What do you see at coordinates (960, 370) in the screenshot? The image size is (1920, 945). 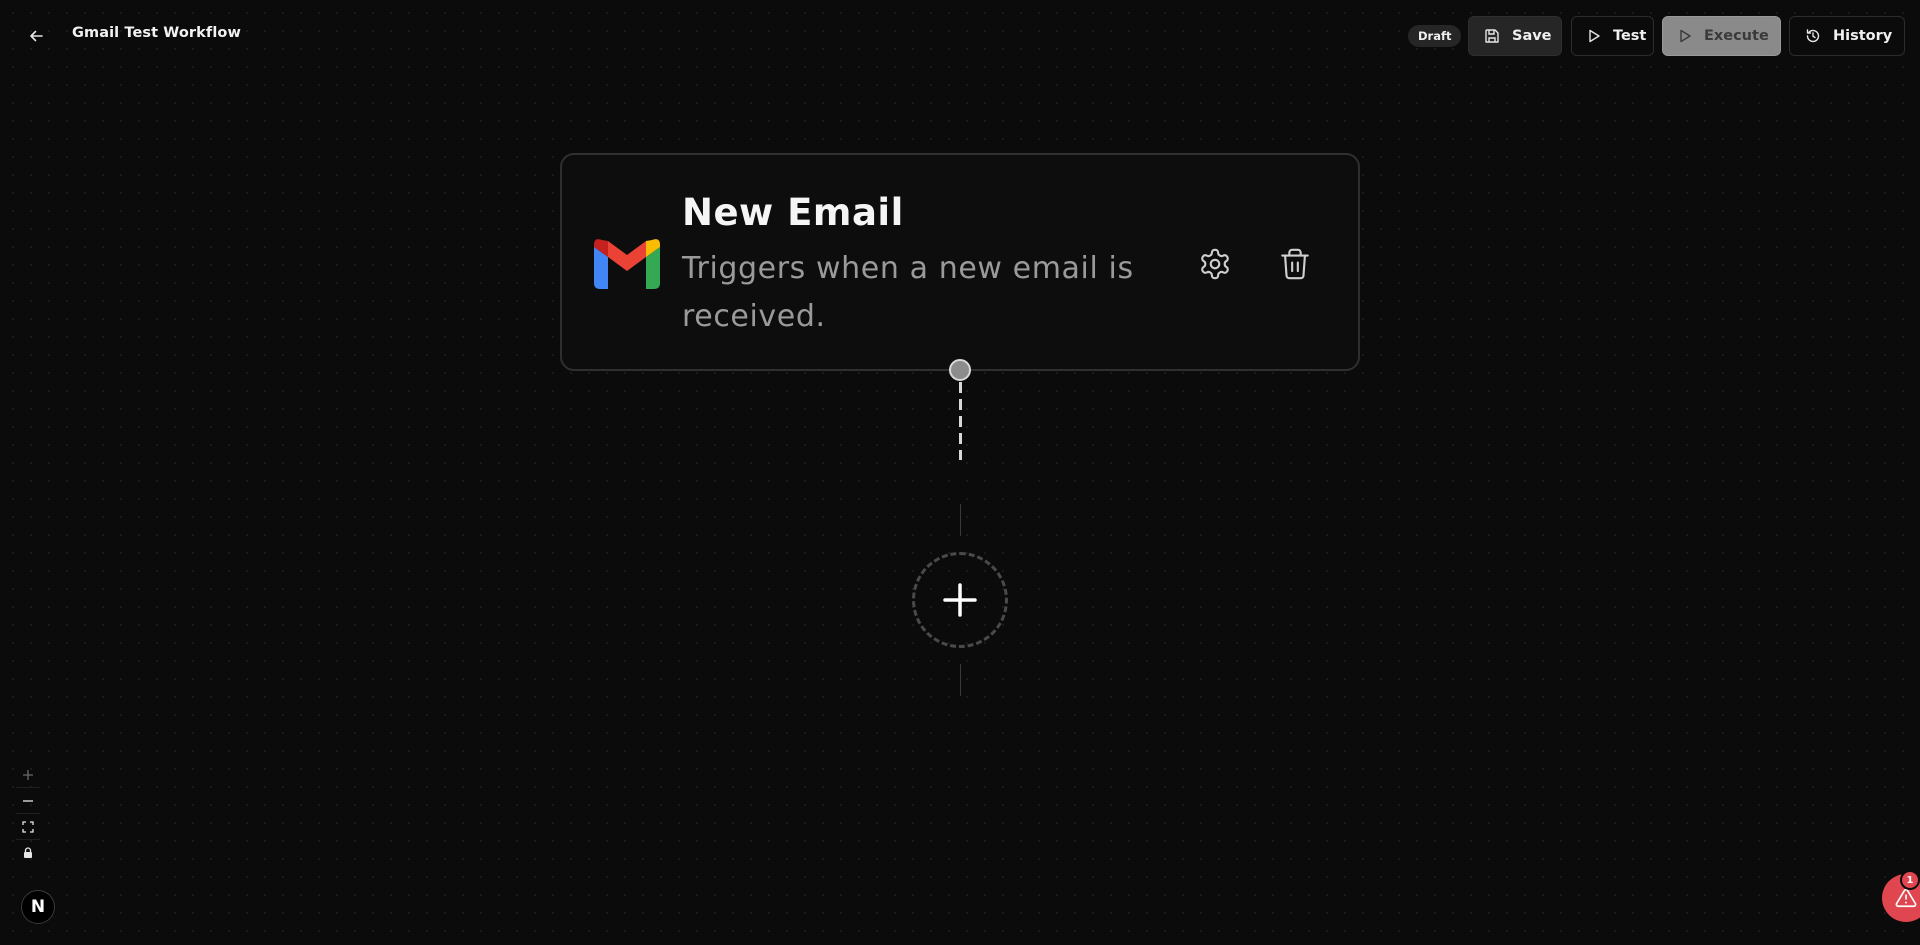 I see `node-output-handle` at bounding box center [960, 370].